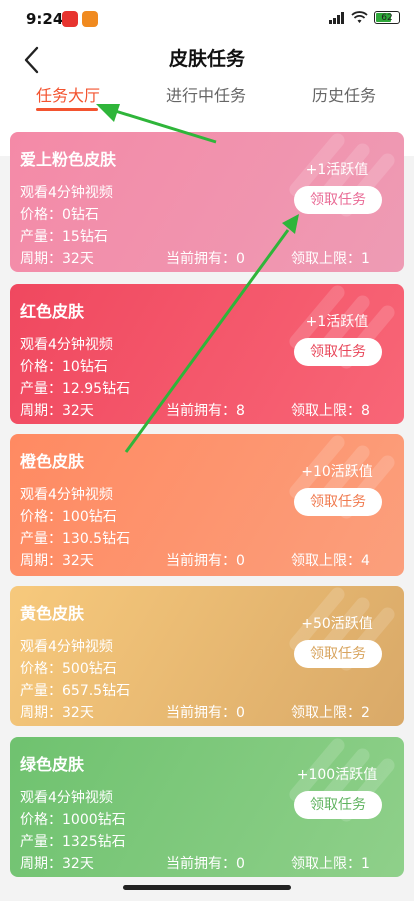 This screenshot has height=901, width=414. What do you see at coordinates (207, 19) in the screenshot?
I see `status-bar: 9:24 62` at bounding box center [207, 19].